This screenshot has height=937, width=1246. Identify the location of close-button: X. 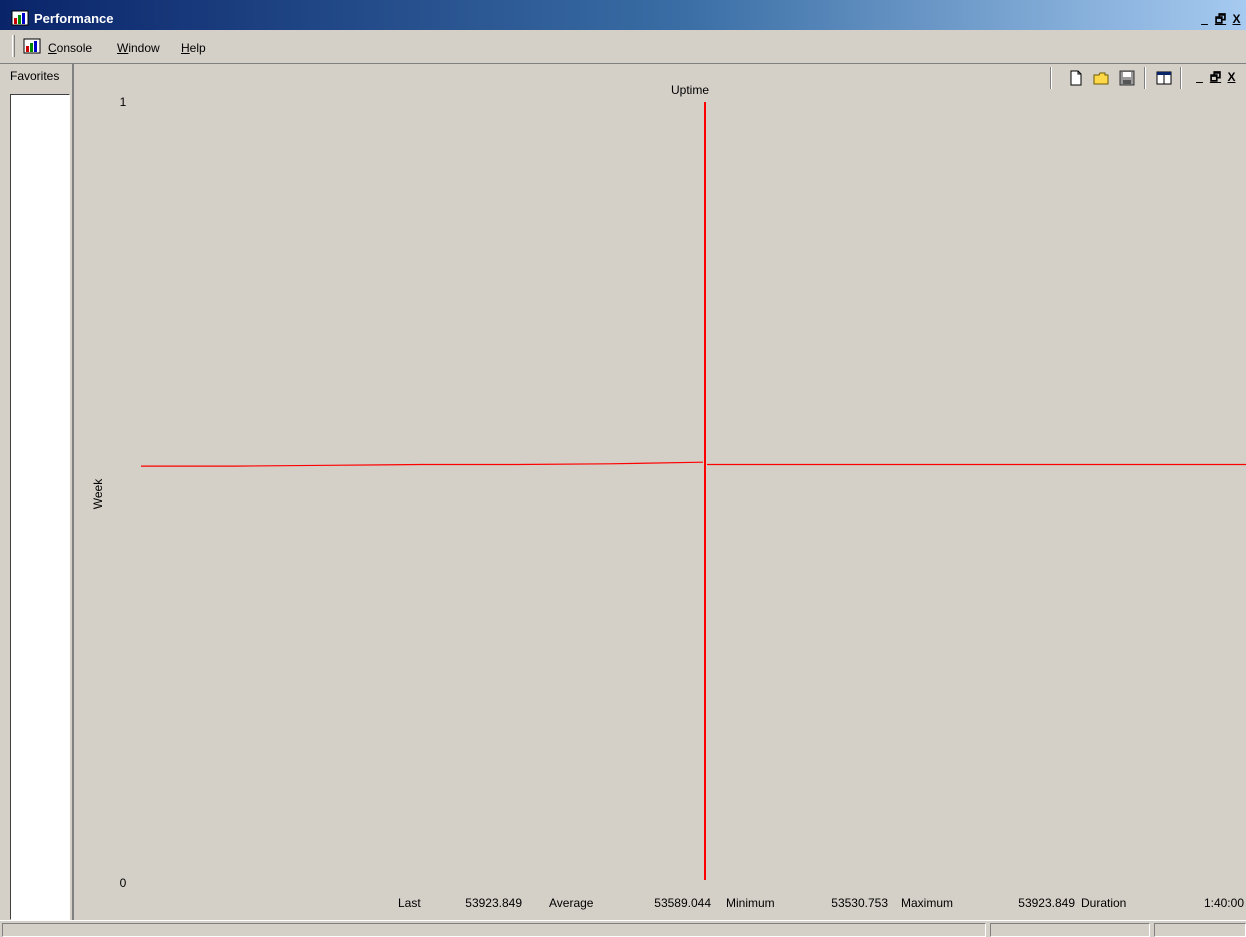
(1236, 20).